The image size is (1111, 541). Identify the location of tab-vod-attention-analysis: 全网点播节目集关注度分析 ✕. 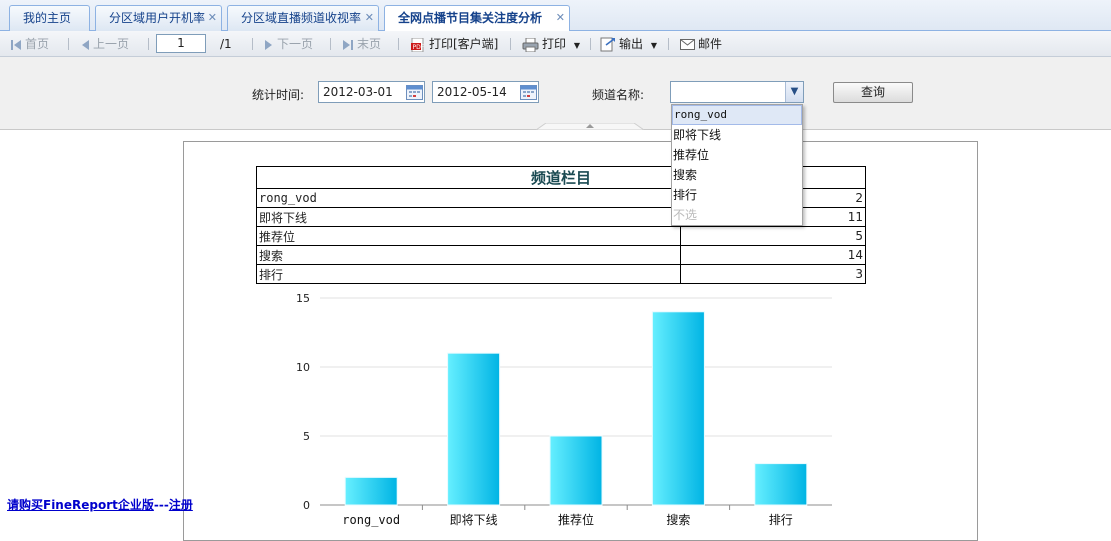
(477, 18).